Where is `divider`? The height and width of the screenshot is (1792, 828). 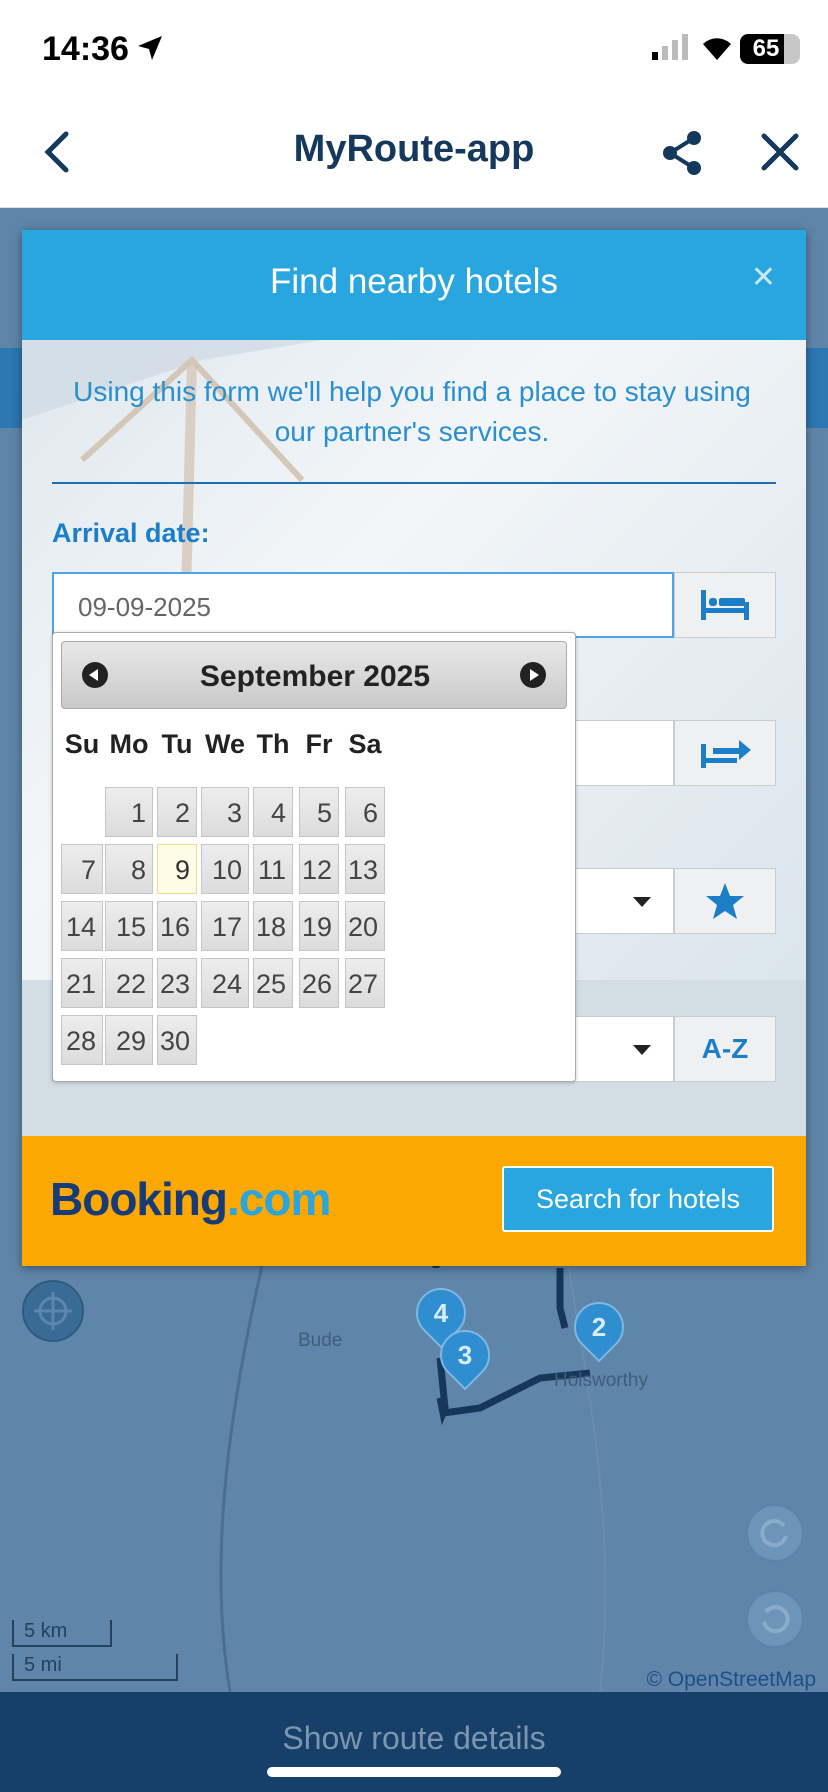
divider is located at coordinates (414, 483).